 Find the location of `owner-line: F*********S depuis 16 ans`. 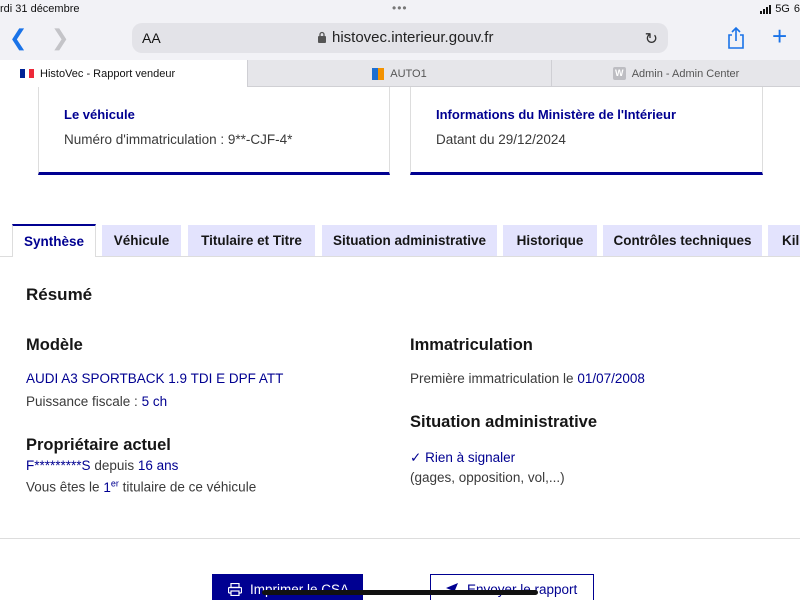

owner-line: F*********S depuis 16 ans is located at coordinates (102, 465).